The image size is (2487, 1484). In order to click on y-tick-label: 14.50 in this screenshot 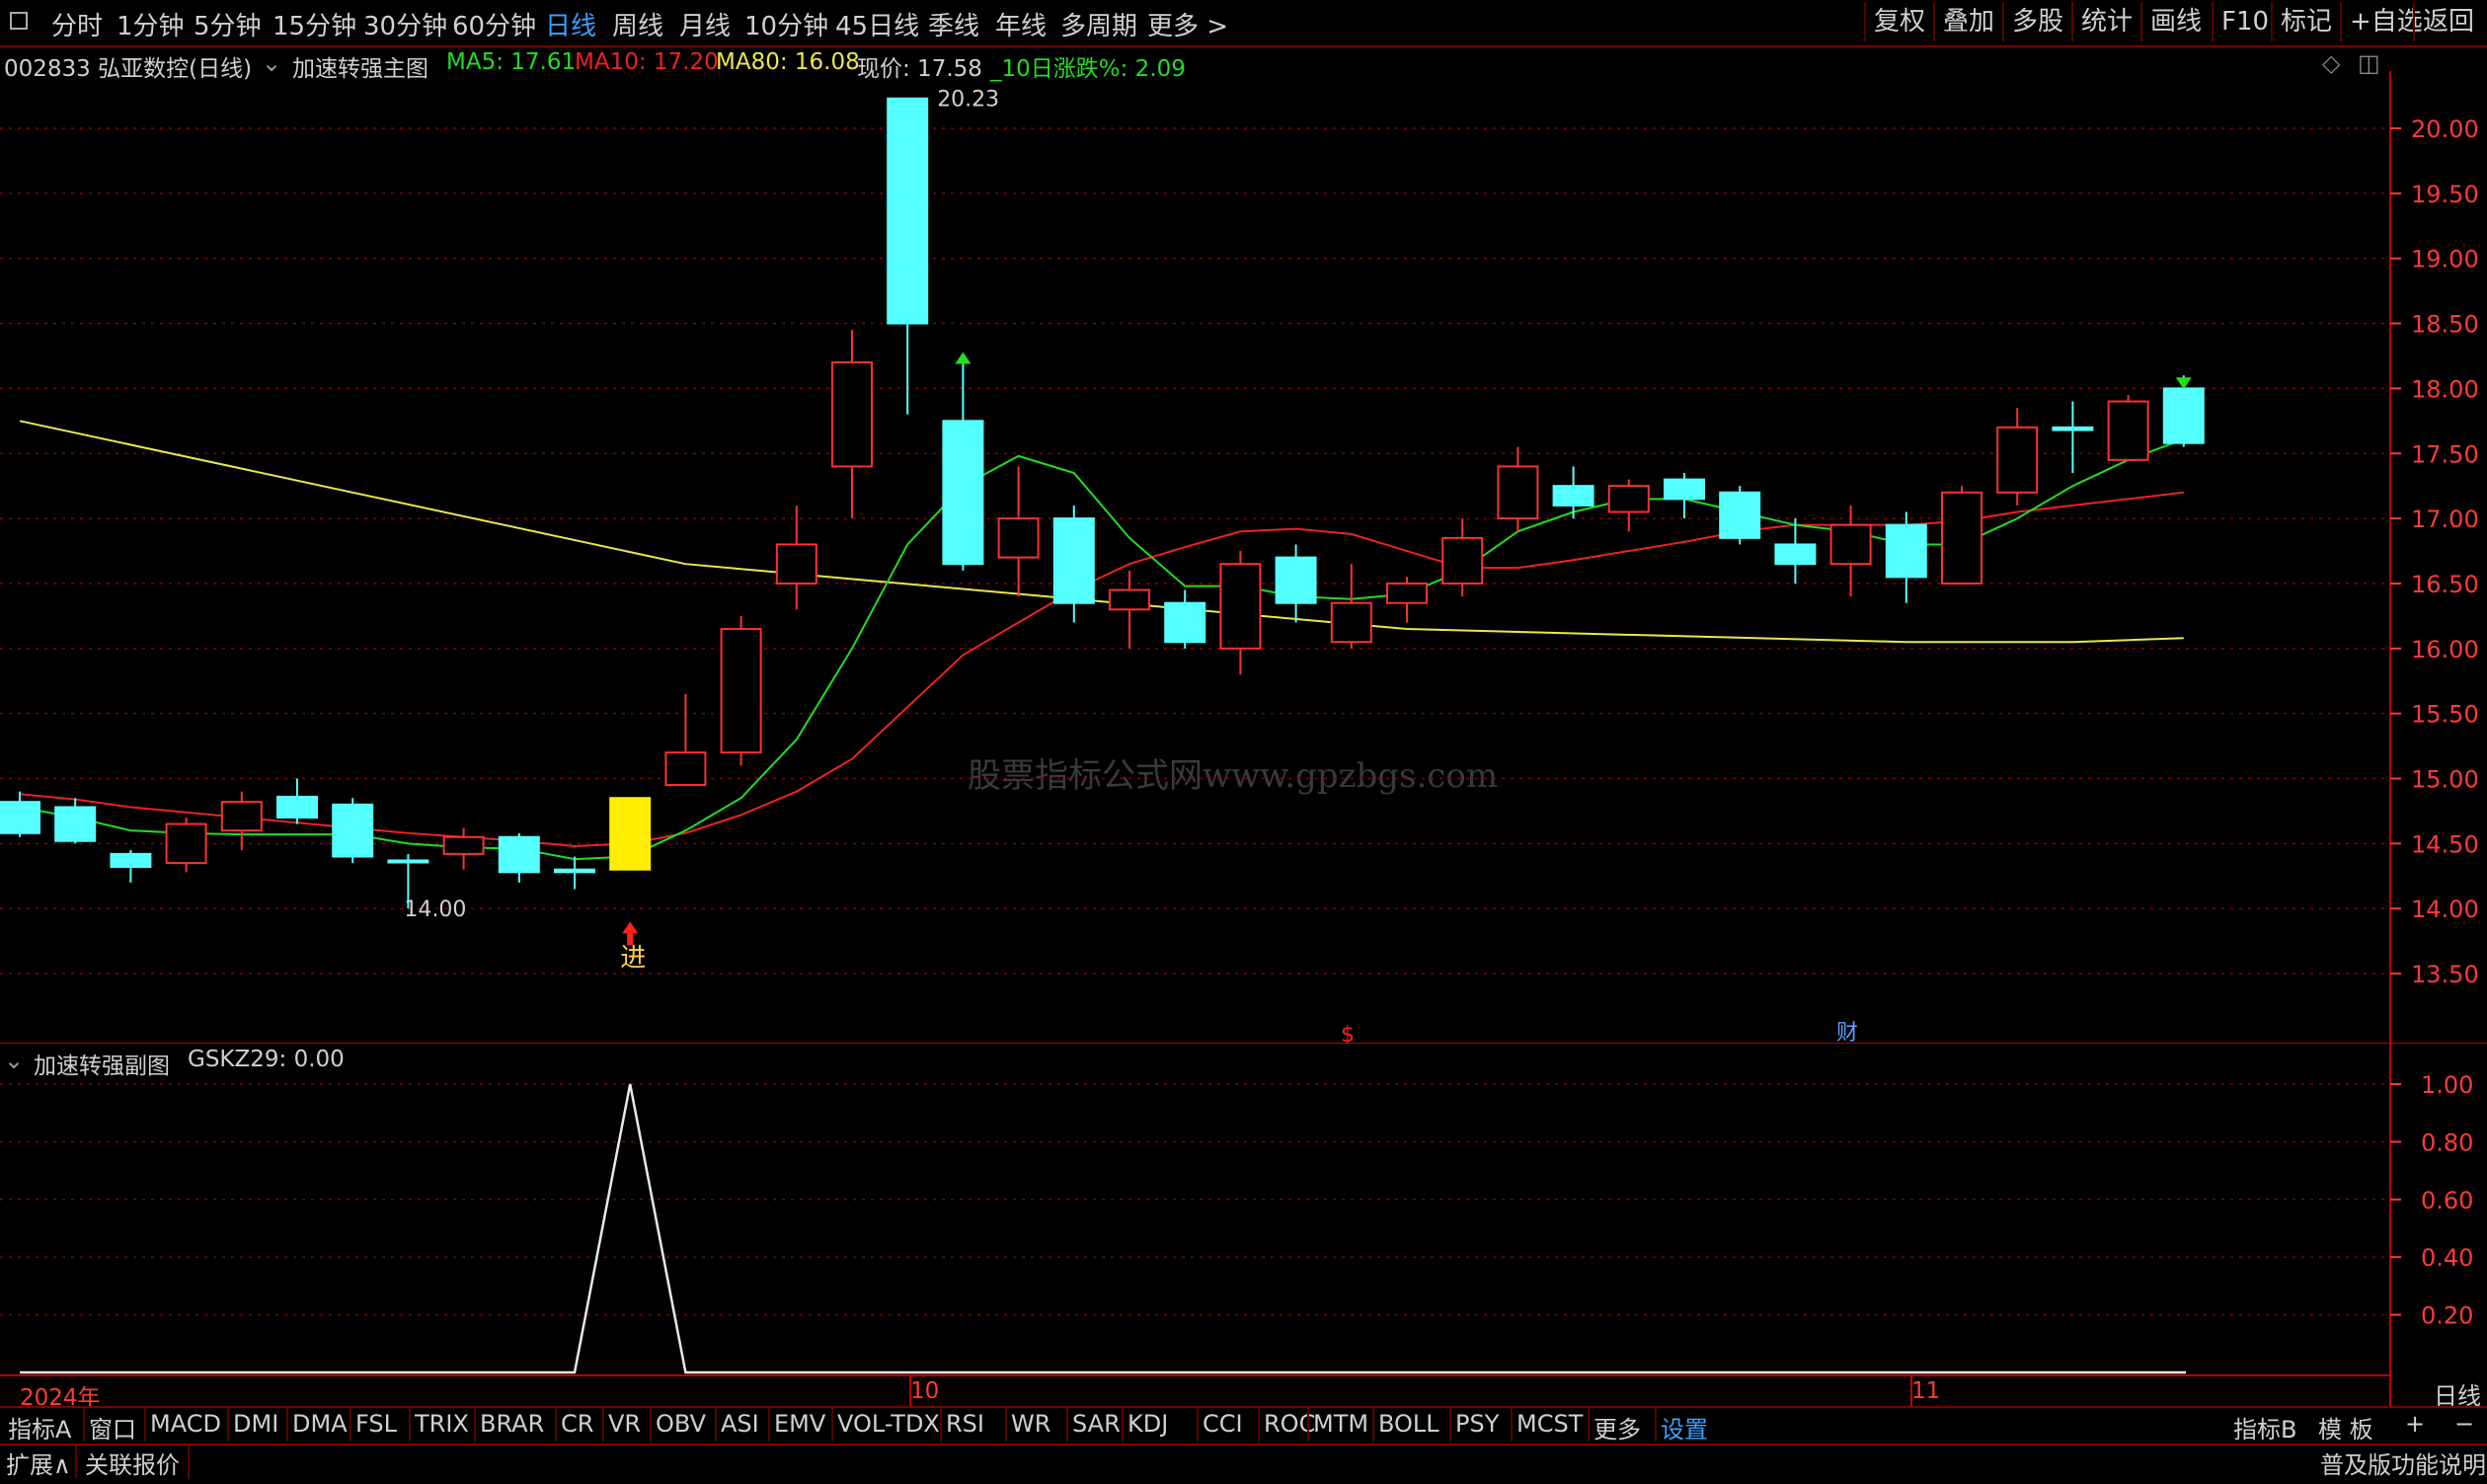, I will do `click(2445, 844)`.